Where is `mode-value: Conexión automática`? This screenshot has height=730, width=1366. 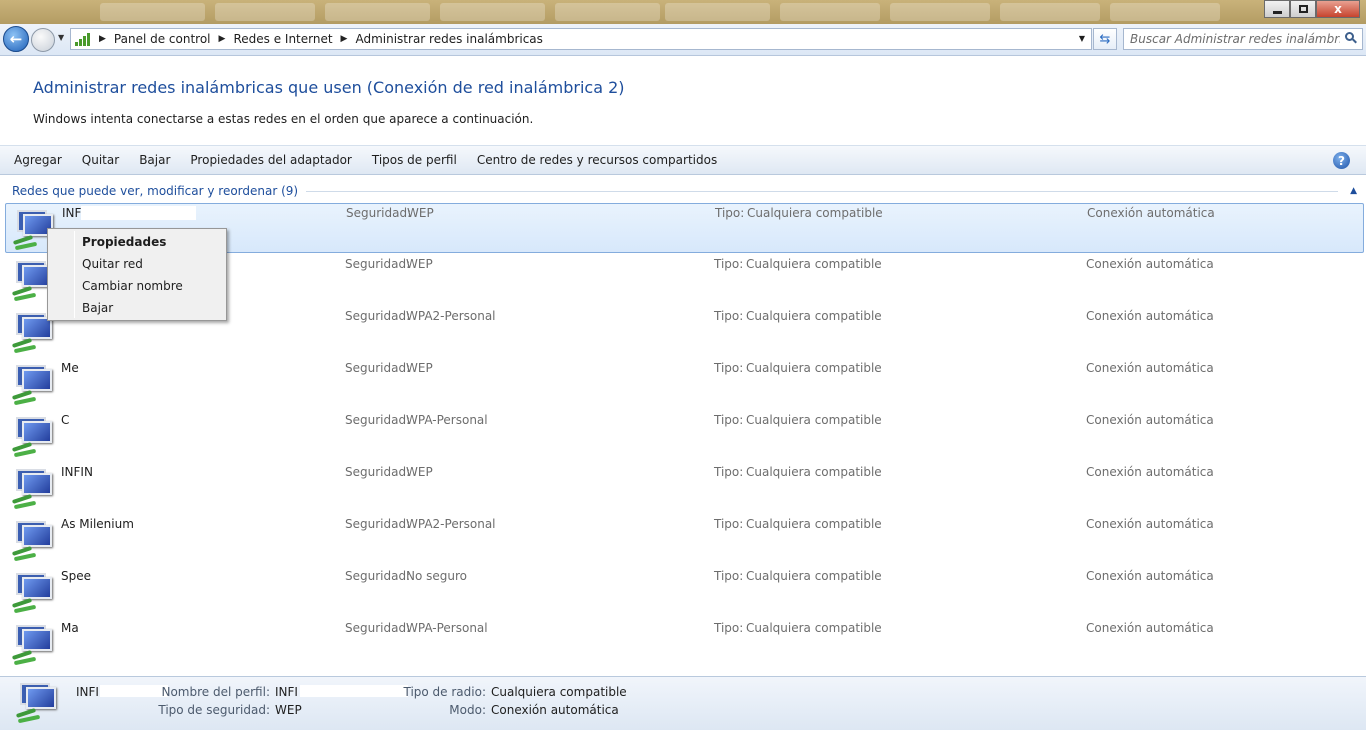
mode-value: Conexión automática is located at coordinates (555, 710).